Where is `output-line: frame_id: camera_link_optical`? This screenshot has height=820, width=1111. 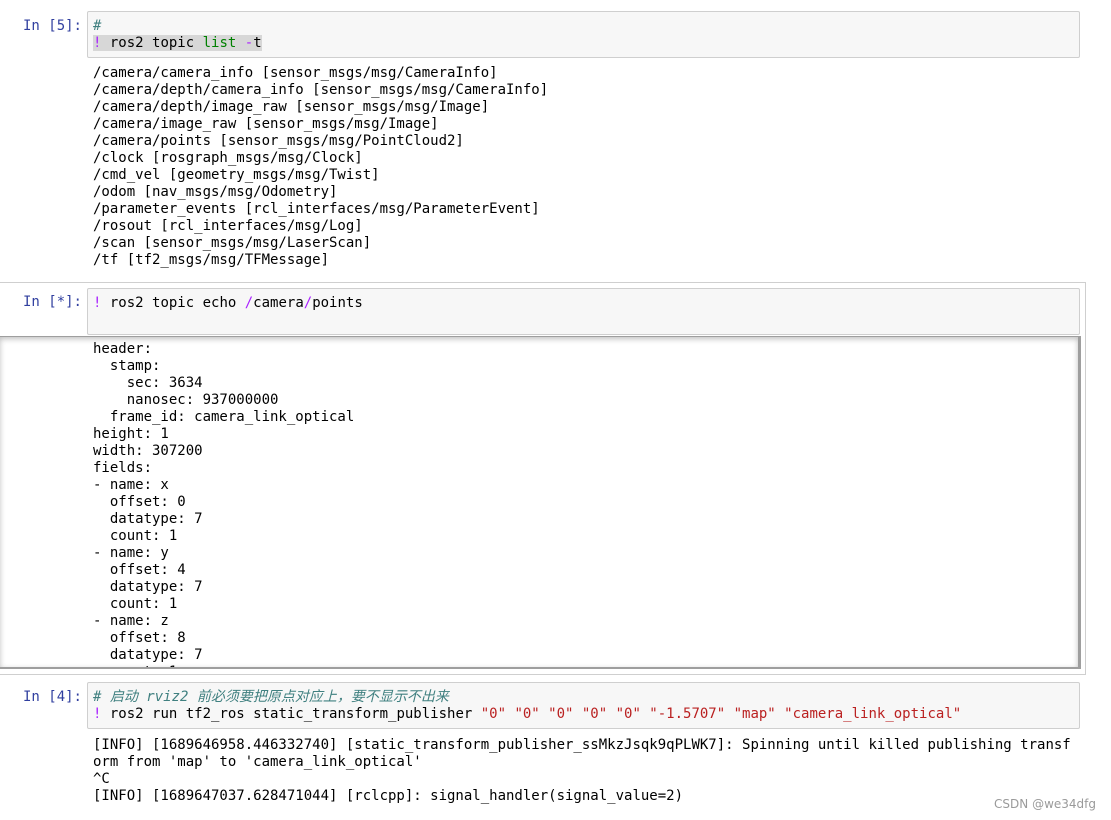
output-line: frame_id: camera_link_optical is located at coordinates (224, 417).